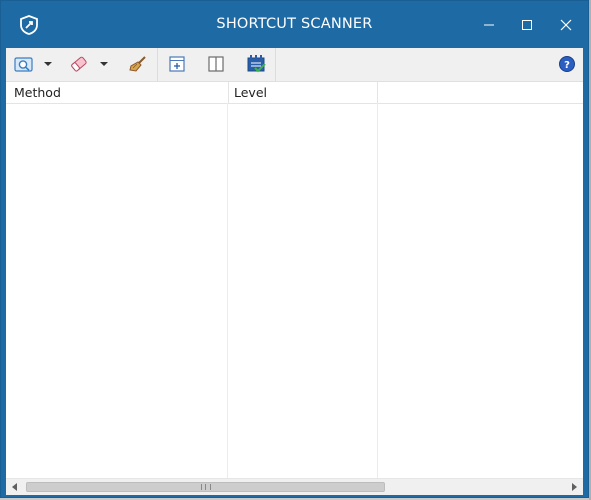  I want to click on minimize-icon, so click(489, 25).